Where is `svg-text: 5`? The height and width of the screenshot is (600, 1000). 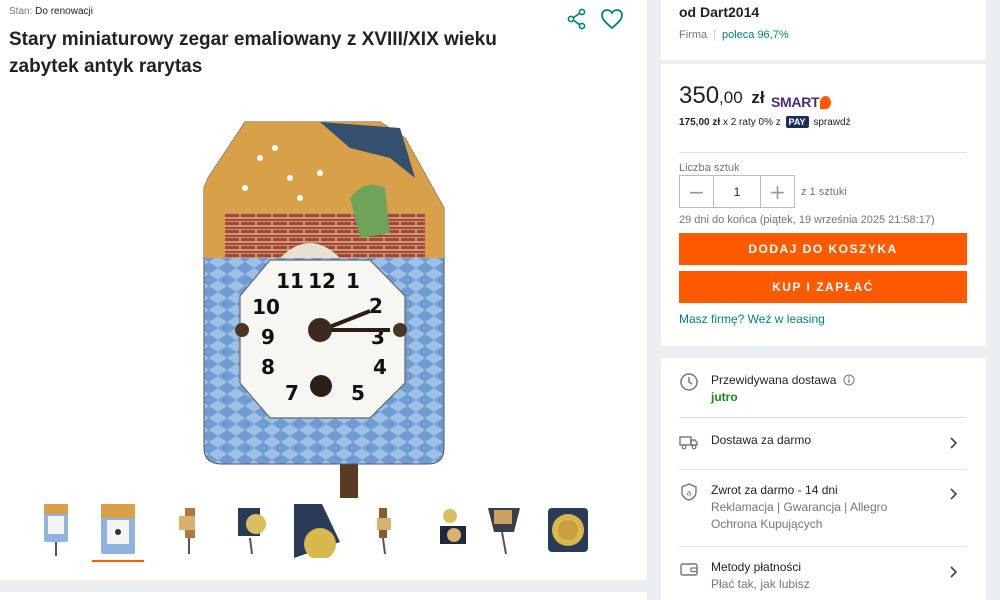
svg-text: 5 is located at coordinates (358, 393).